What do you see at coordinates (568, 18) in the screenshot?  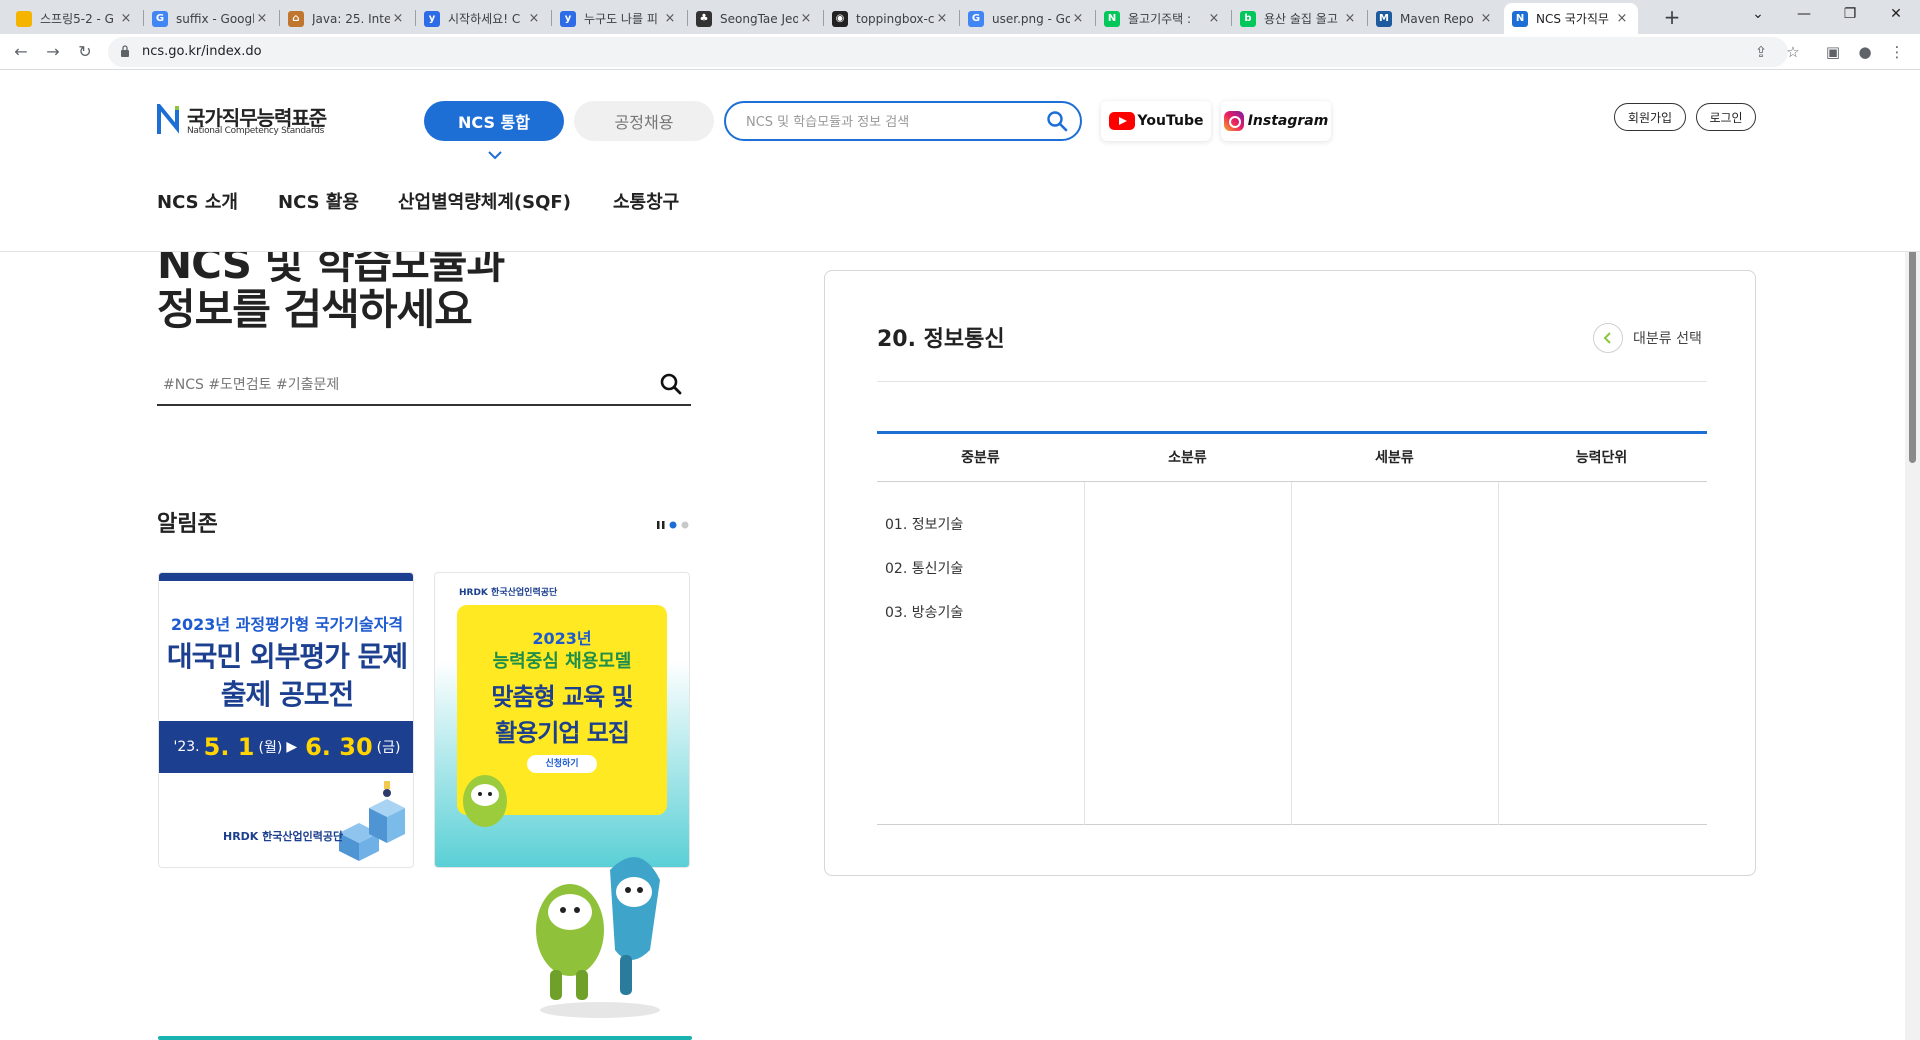 I see `tab-favicon-icon: y` at bounding box center [568, 18].